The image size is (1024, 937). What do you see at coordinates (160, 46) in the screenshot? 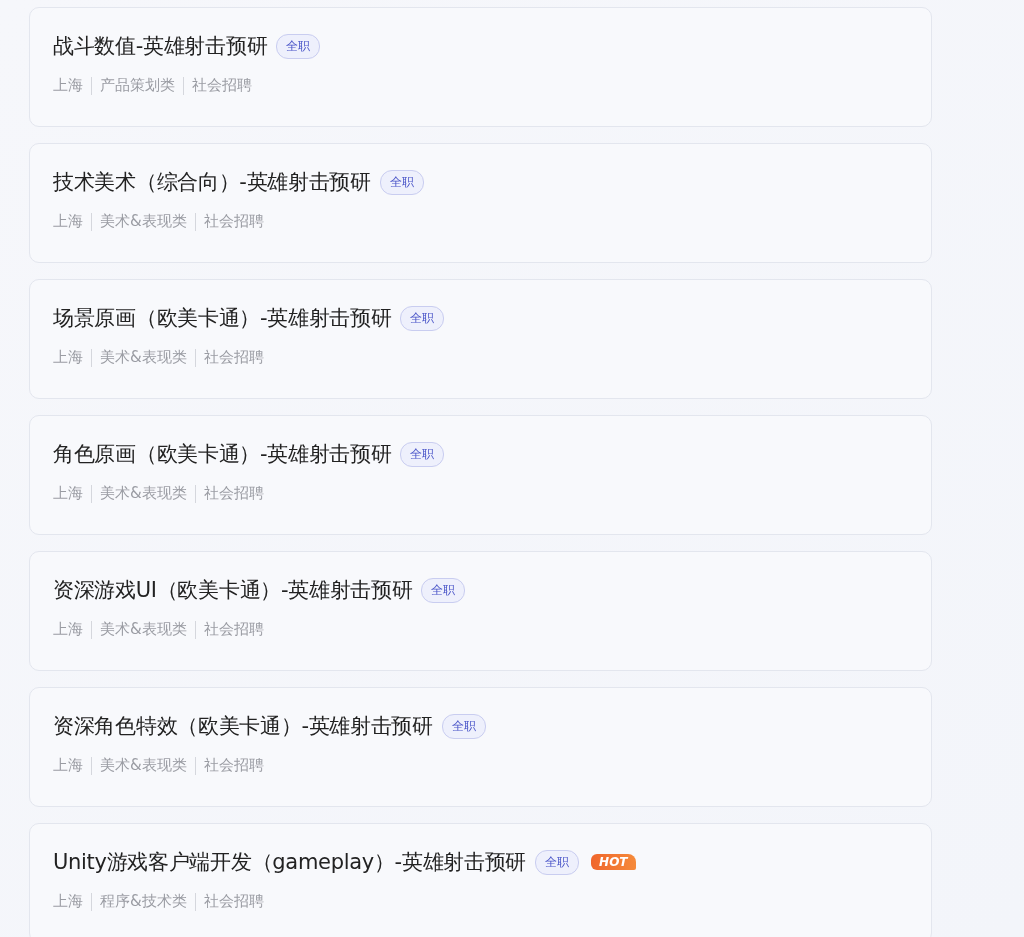
I see `job-title: 战斗数值-英雄射击预研` at bounding box center [160, 46].